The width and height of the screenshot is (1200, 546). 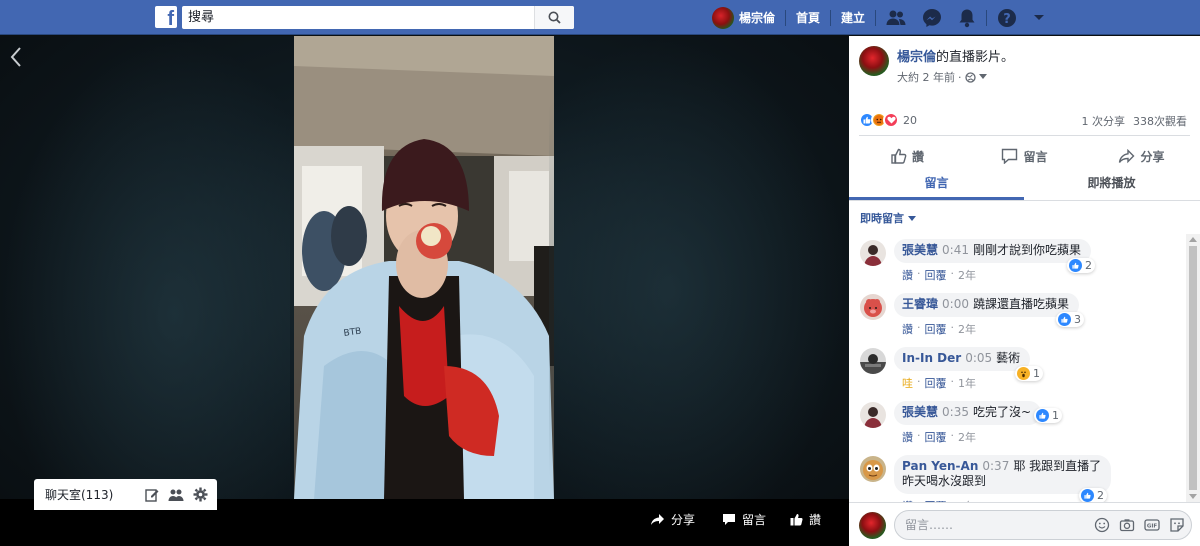 What do you see at coordinates (1024, 135) in the screenshot?
I see `divider-line` at bounding box center [1024, 135].